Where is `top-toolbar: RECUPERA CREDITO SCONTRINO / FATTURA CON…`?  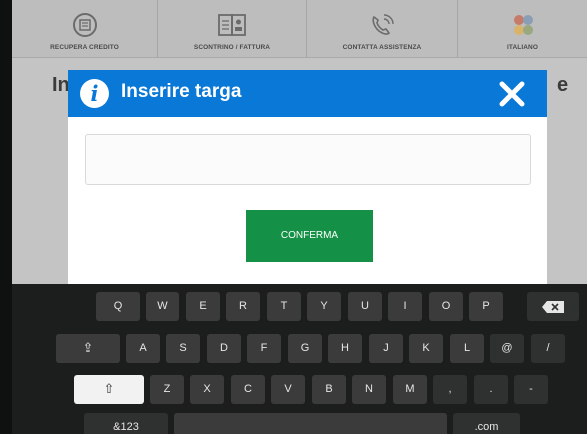
top-toolbar: RECUPERA CREDITO SCONTRINO / FATTURA CON… is located at coordinates (299, 29).